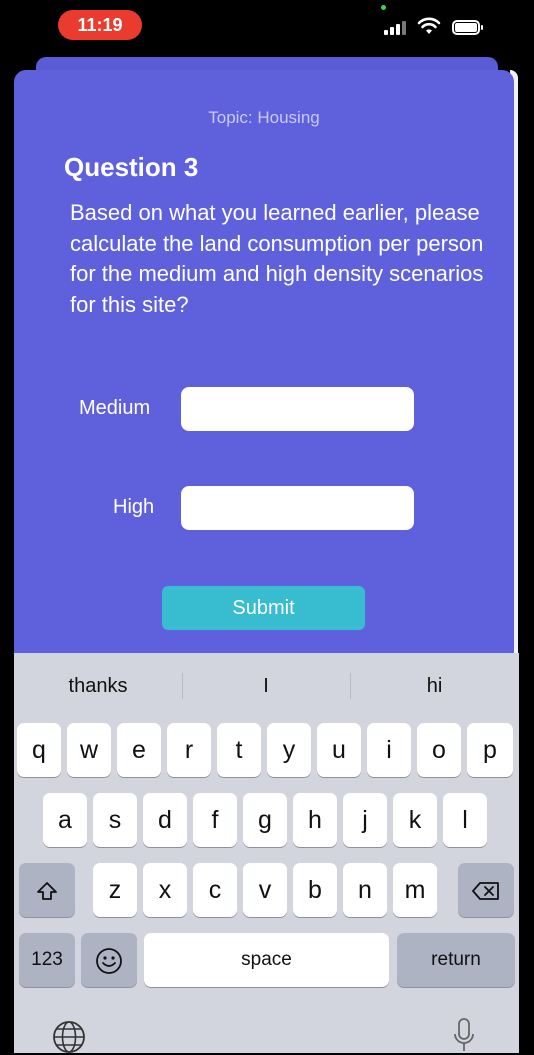 The width and height of the screenshot is (534, 1055). What do you see at coordinates (139, 750) in the screenshot?
I see `key-e: e` at bounding box center [139, 750].